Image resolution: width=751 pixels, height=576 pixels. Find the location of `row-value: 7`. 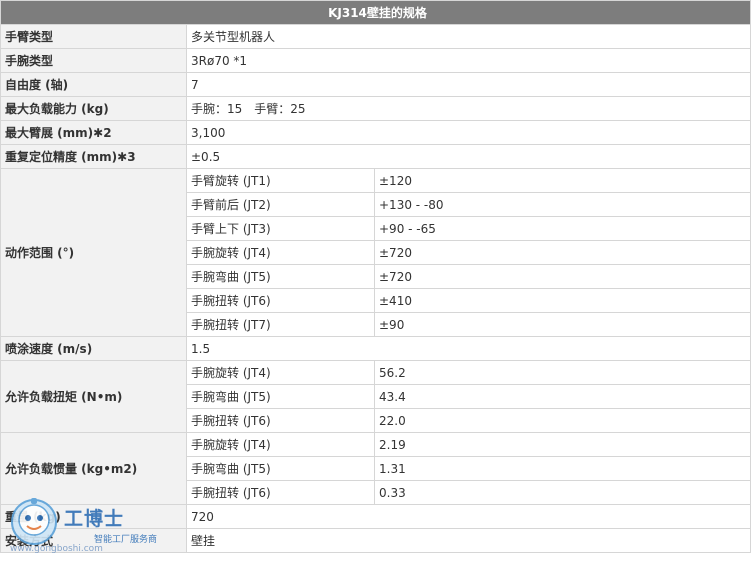

row-value: 7 is located at coordinates (468, 84).